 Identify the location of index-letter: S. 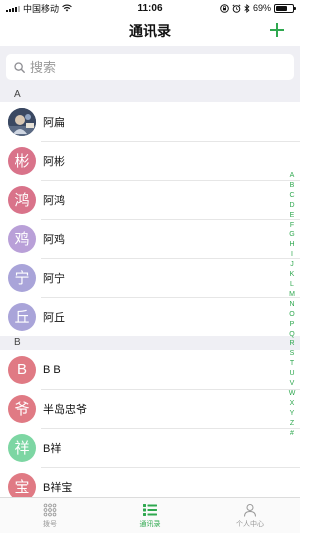
(292, 354).